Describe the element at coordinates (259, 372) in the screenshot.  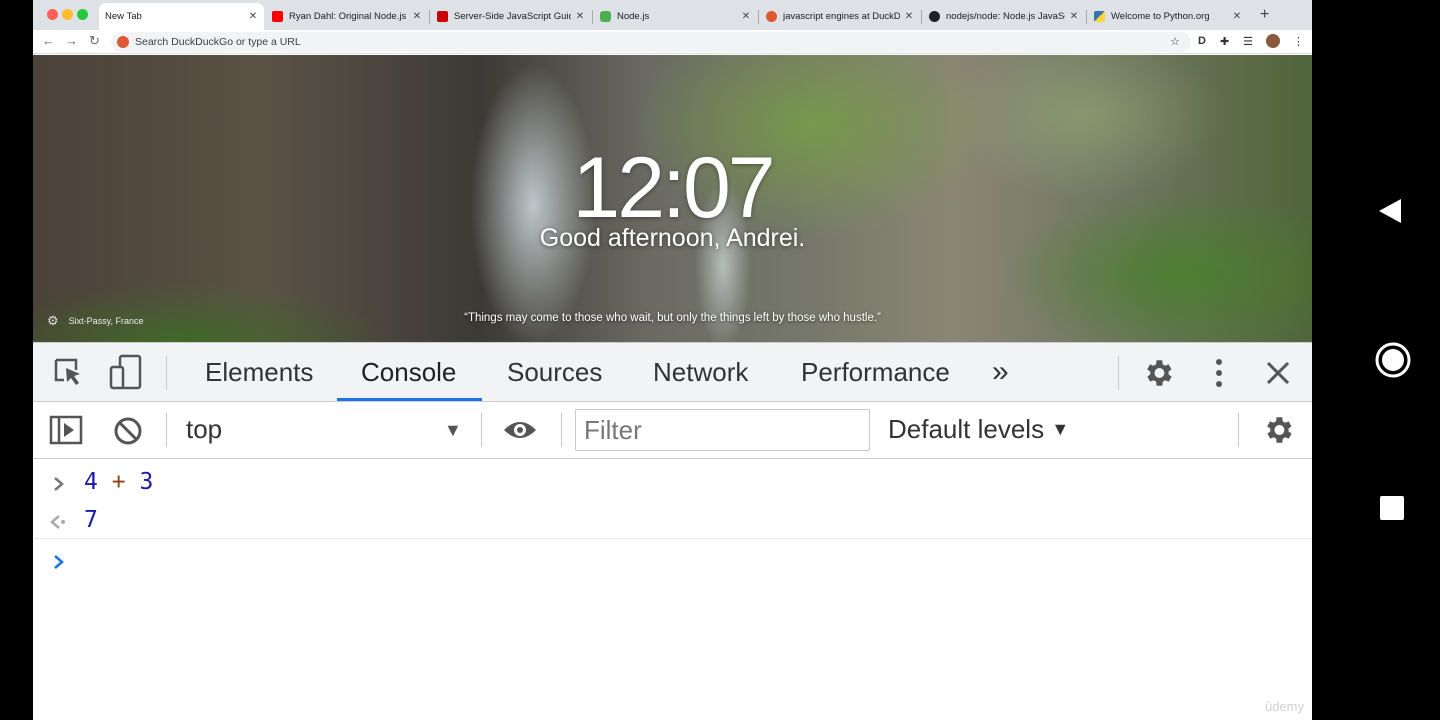
I see `tab-elements: Elements` at that location.